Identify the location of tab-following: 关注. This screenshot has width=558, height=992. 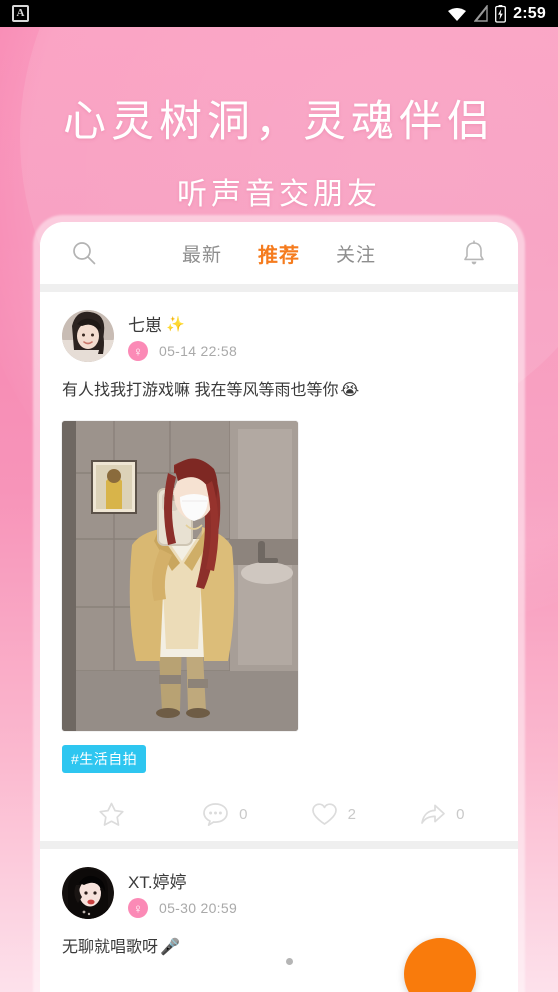
(356, 253).